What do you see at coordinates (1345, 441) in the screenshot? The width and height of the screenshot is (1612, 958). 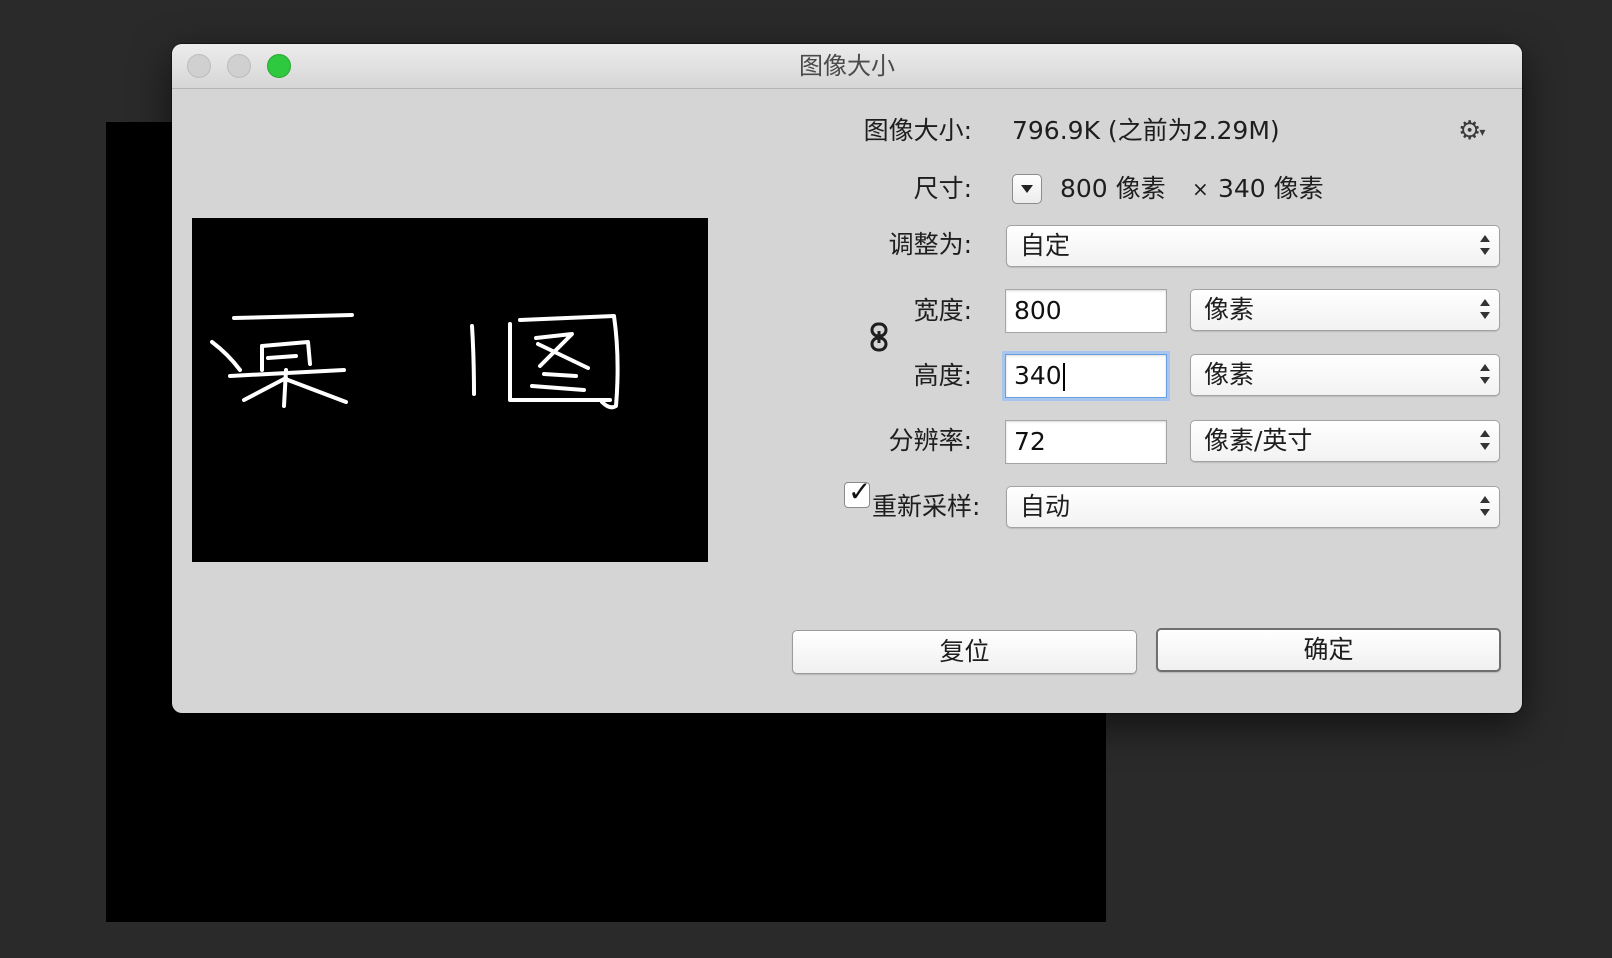 I see `resolution-unit-select: 像素/英寸` at bounding box center [1345, 441].